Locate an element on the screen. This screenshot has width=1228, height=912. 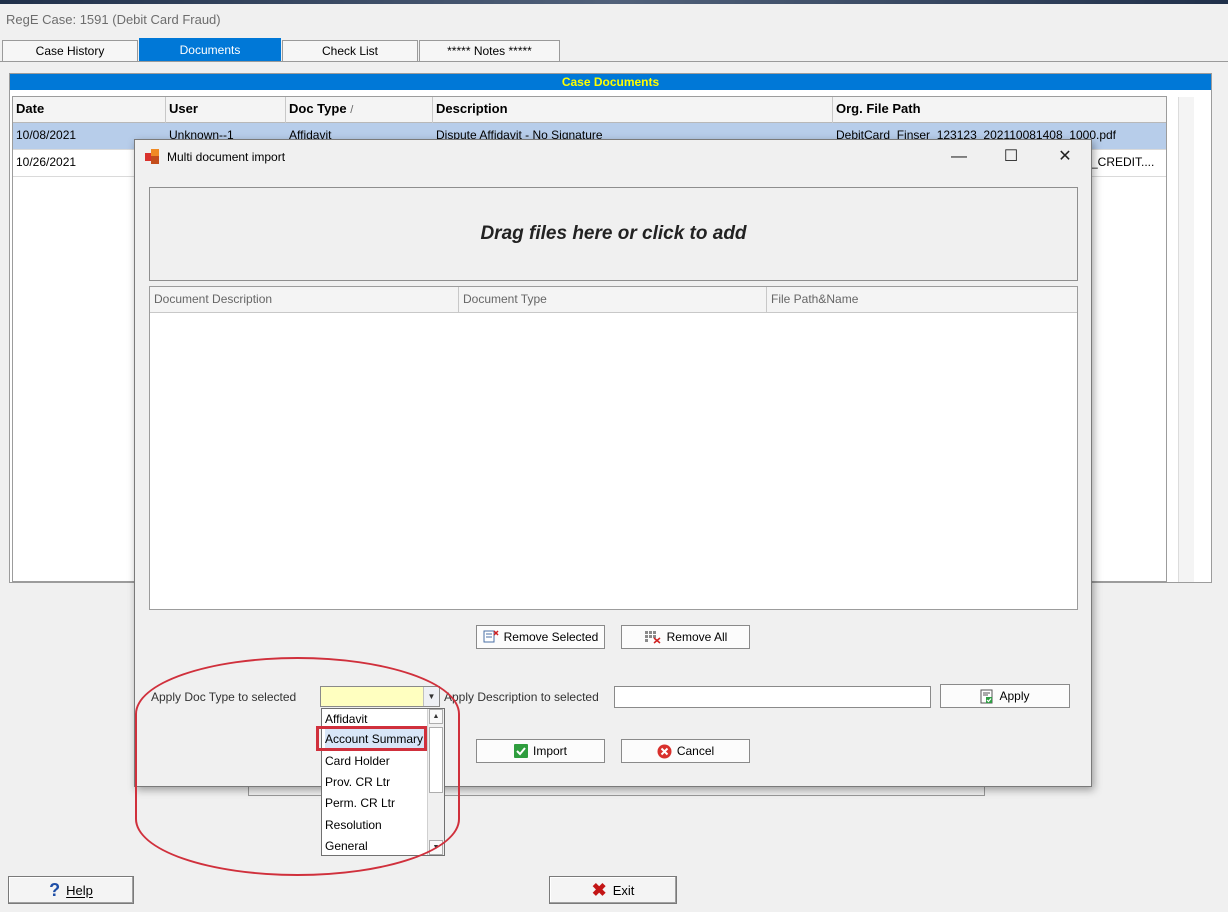
minimize-icon: — is located at coordinates (959, 157).